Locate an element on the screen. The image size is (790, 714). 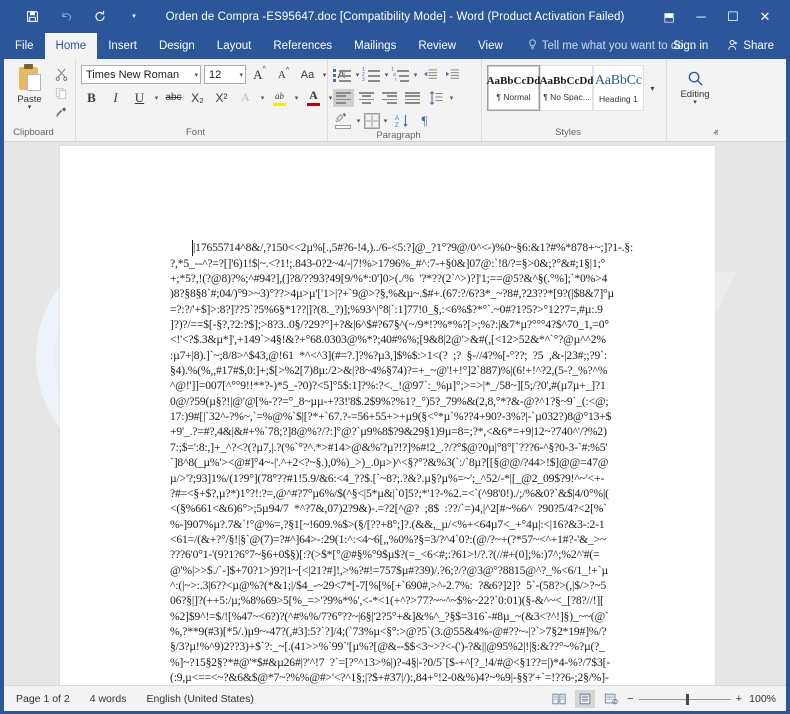
font-name-value: Times New Roman is located at coordinates (133, 74).